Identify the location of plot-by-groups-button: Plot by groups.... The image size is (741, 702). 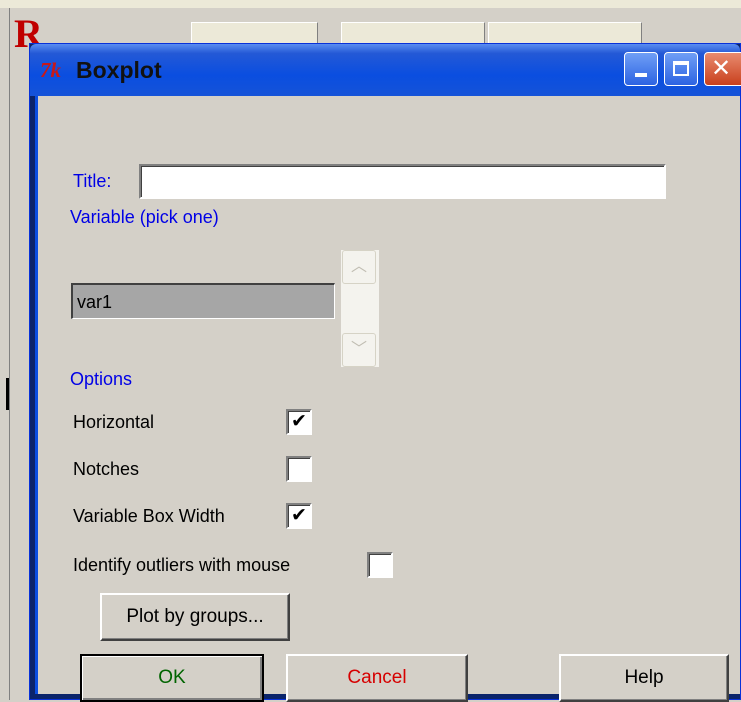
(195, 617).